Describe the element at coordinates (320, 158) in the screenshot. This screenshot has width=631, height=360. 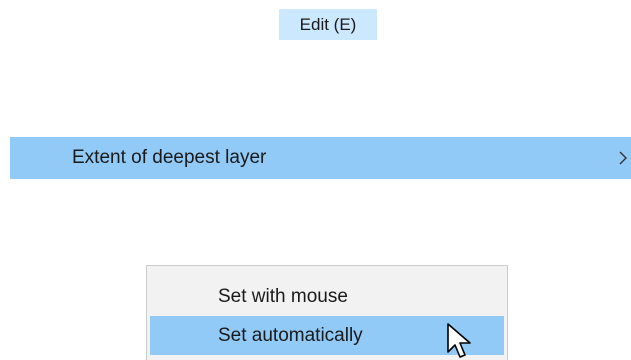
I see `menu-item-extent-of-deepest-layer: Extent of deepest layer` at that location.